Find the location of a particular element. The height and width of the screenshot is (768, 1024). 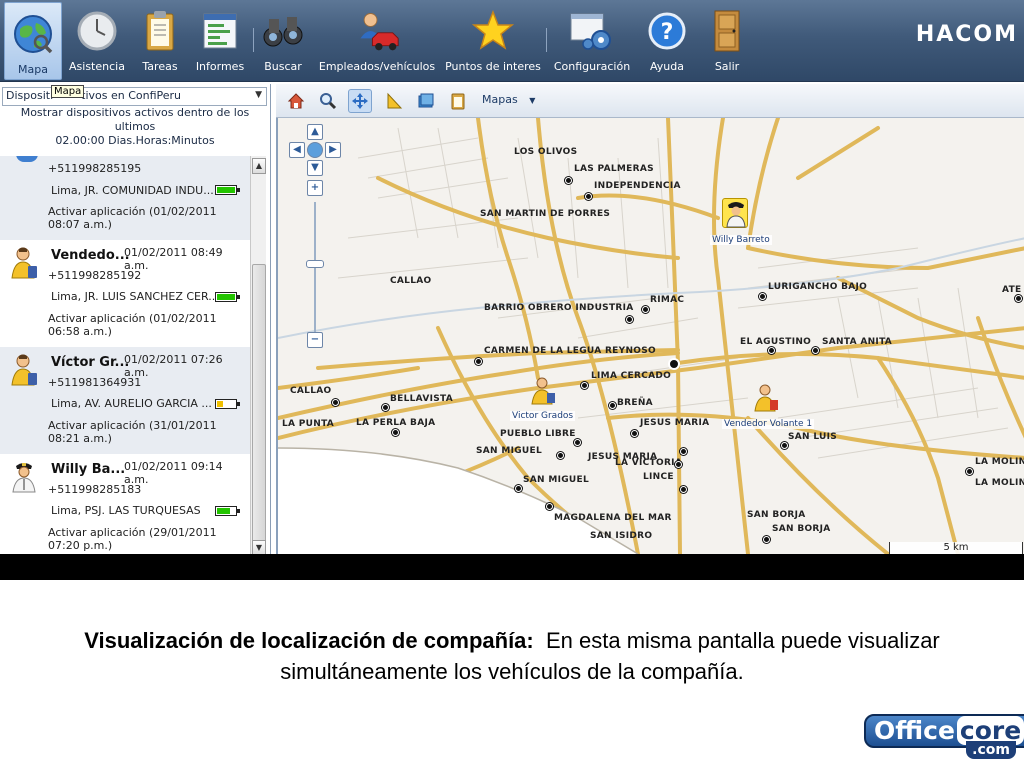

globe-icon is located at coordinates (315, 150).